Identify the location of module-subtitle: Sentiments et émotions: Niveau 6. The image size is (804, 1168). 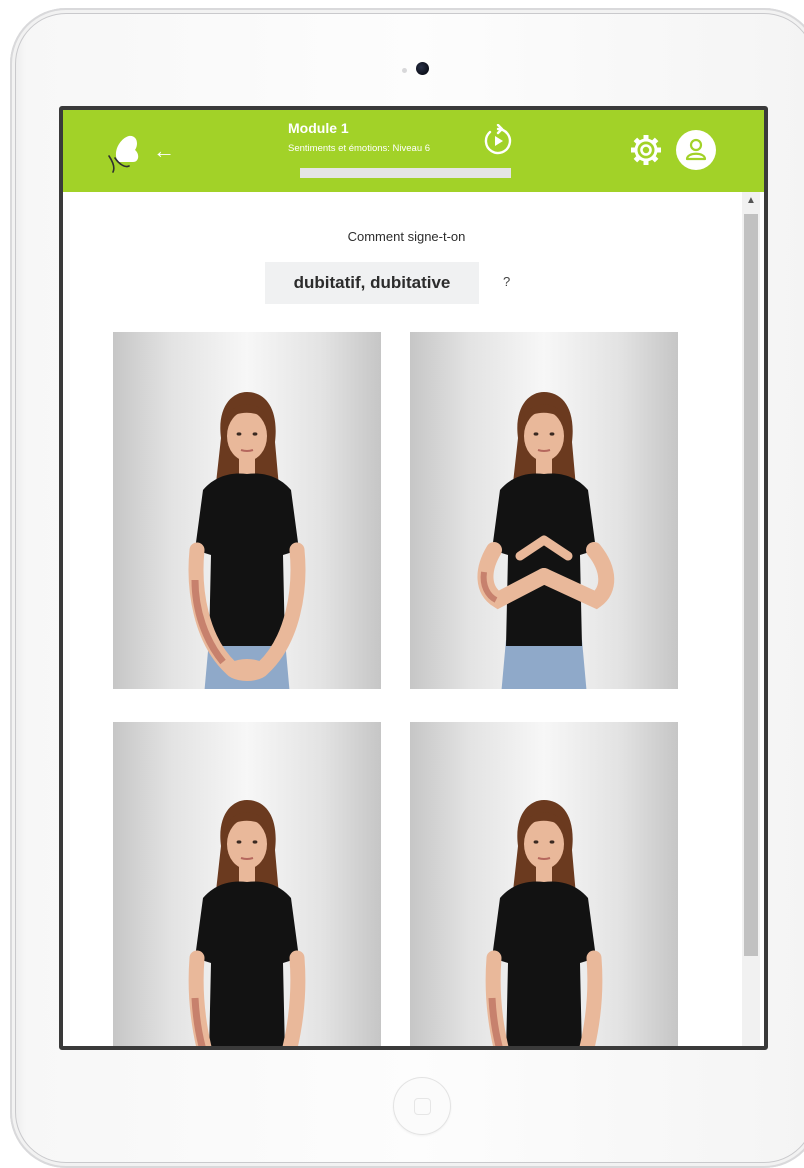
(359, 148).